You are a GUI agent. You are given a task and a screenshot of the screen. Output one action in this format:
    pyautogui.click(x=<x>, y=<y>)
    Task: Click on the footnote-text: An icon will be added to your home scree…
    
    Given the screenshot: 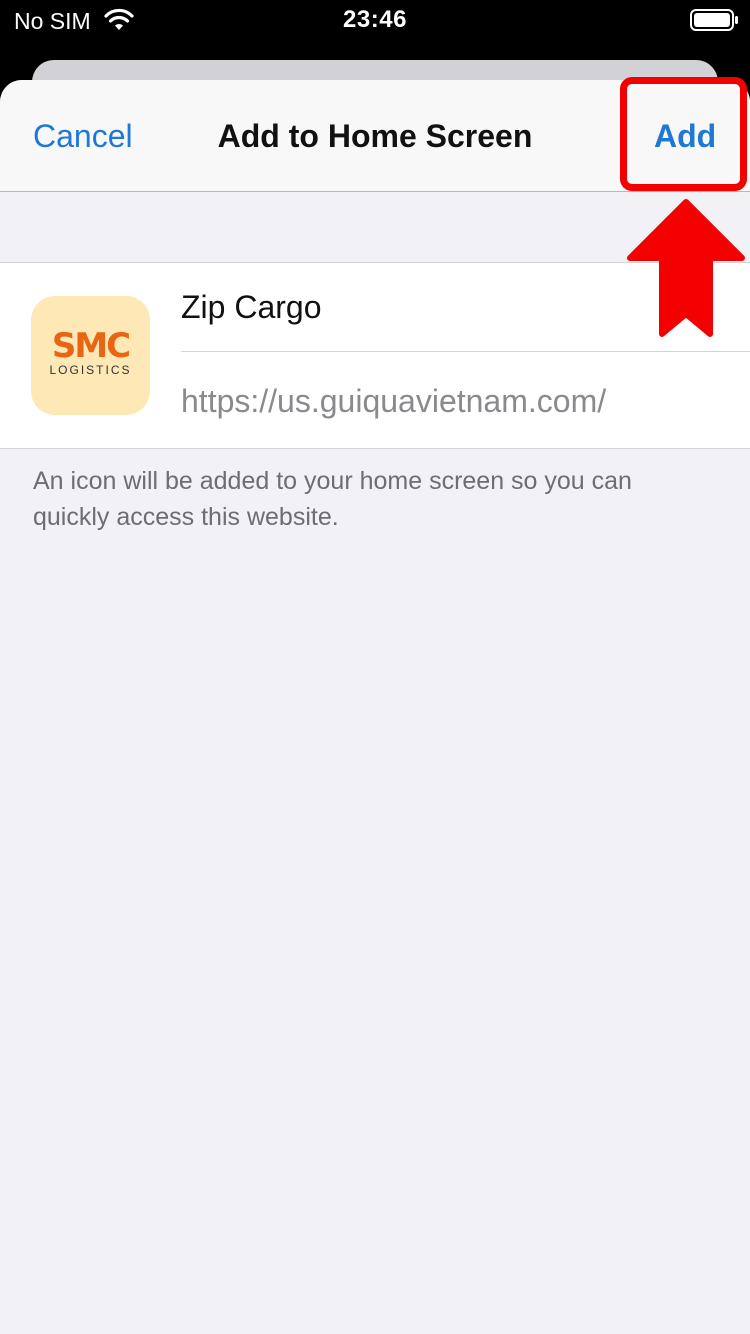 What is the action you would take?
    pyautogui.click(x=332, y=499)
    